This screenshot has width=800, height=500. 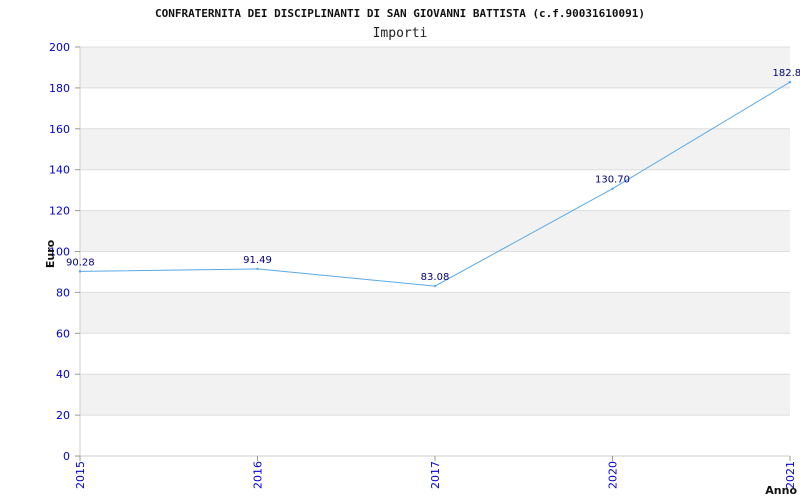 What do you see at coordinates (59, 129) in the screenshot?
I see `y-tick-label: 160` at bounding box center [59, 129].